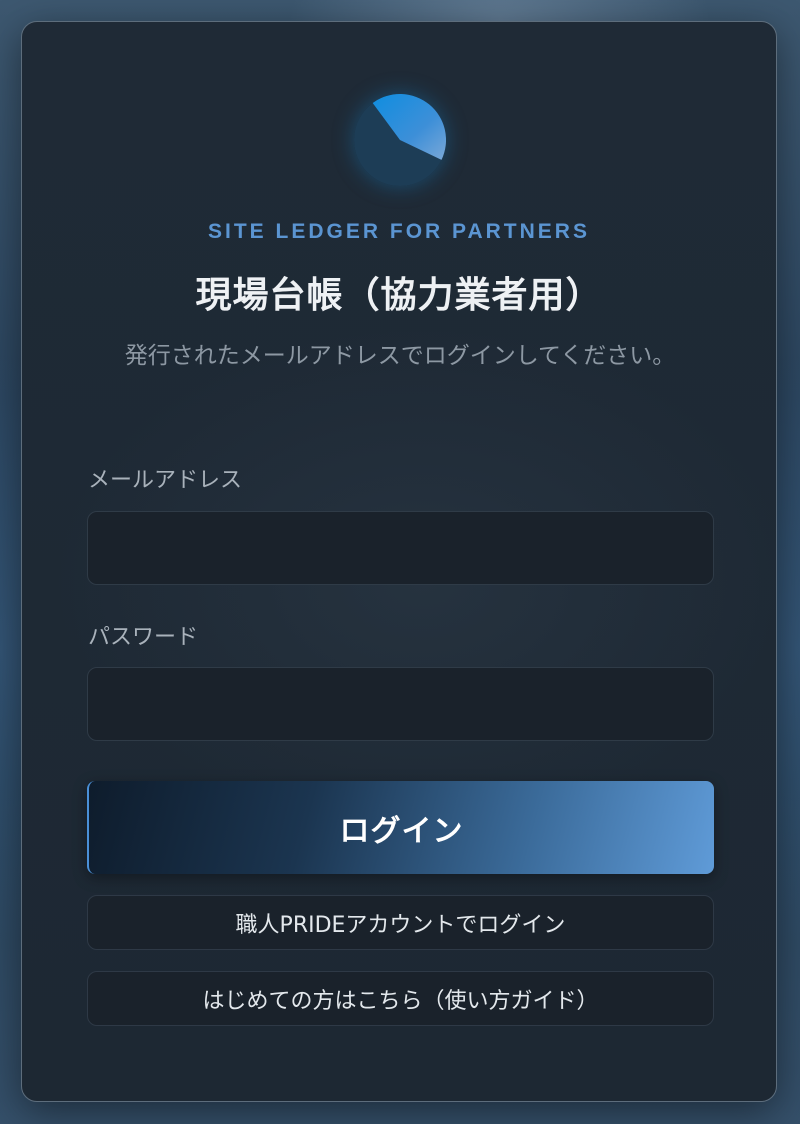 Image resolution: width=800 pixels, height=1124 pixels. I want to click on password-label: パスワード, so click(143, 637).